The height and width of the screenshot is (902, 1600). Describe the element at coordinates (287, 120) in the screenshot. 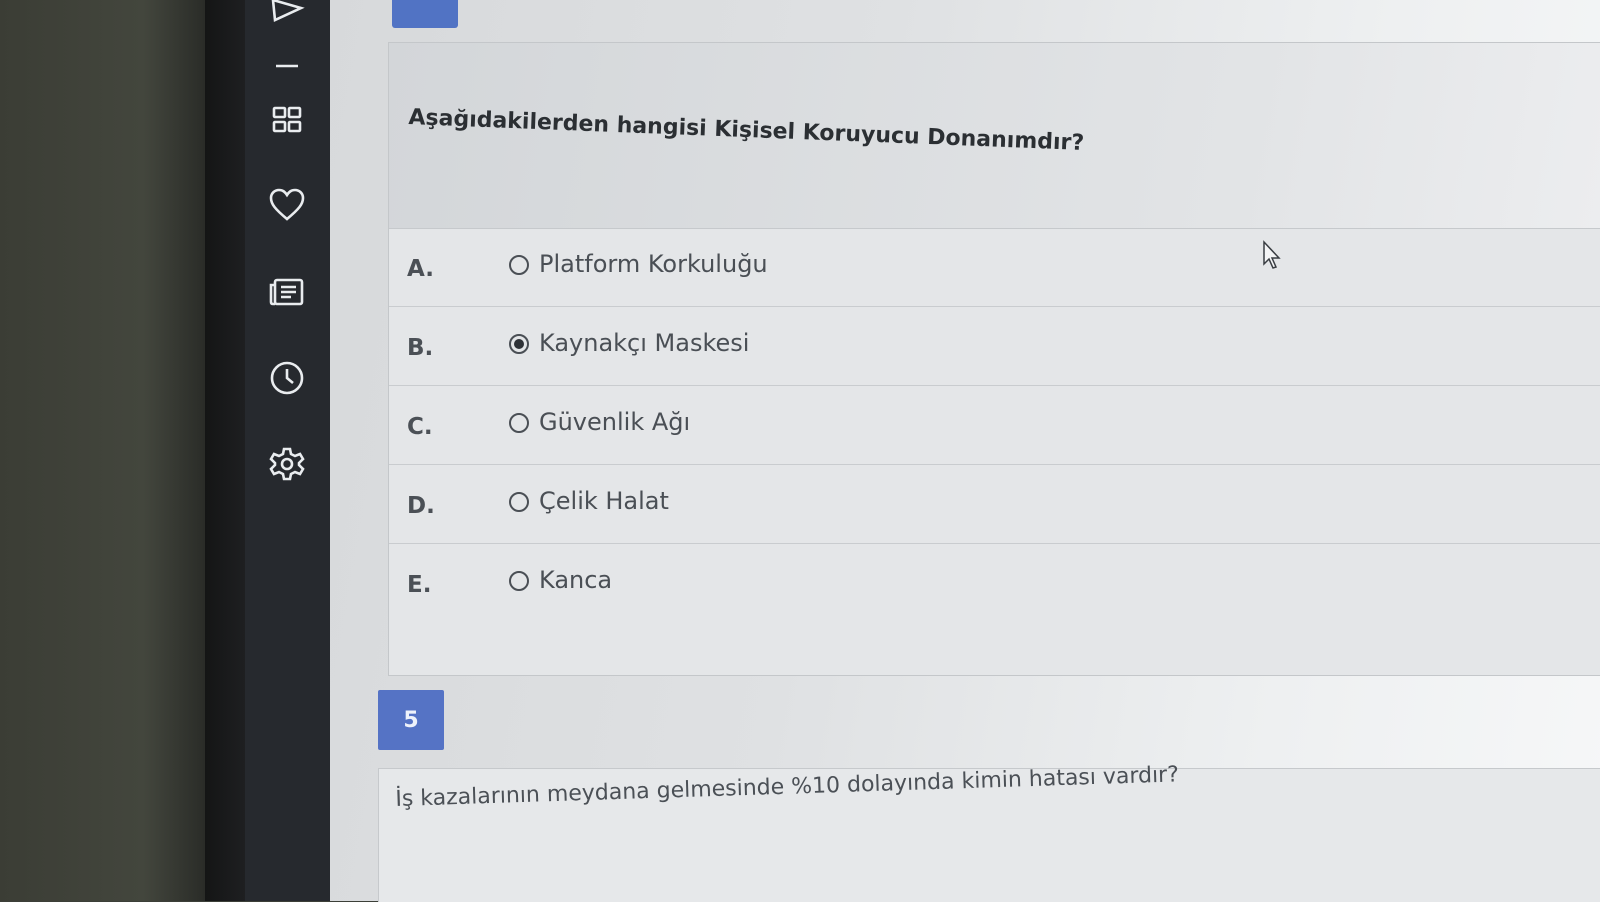

I see `grid-icon` at that location.